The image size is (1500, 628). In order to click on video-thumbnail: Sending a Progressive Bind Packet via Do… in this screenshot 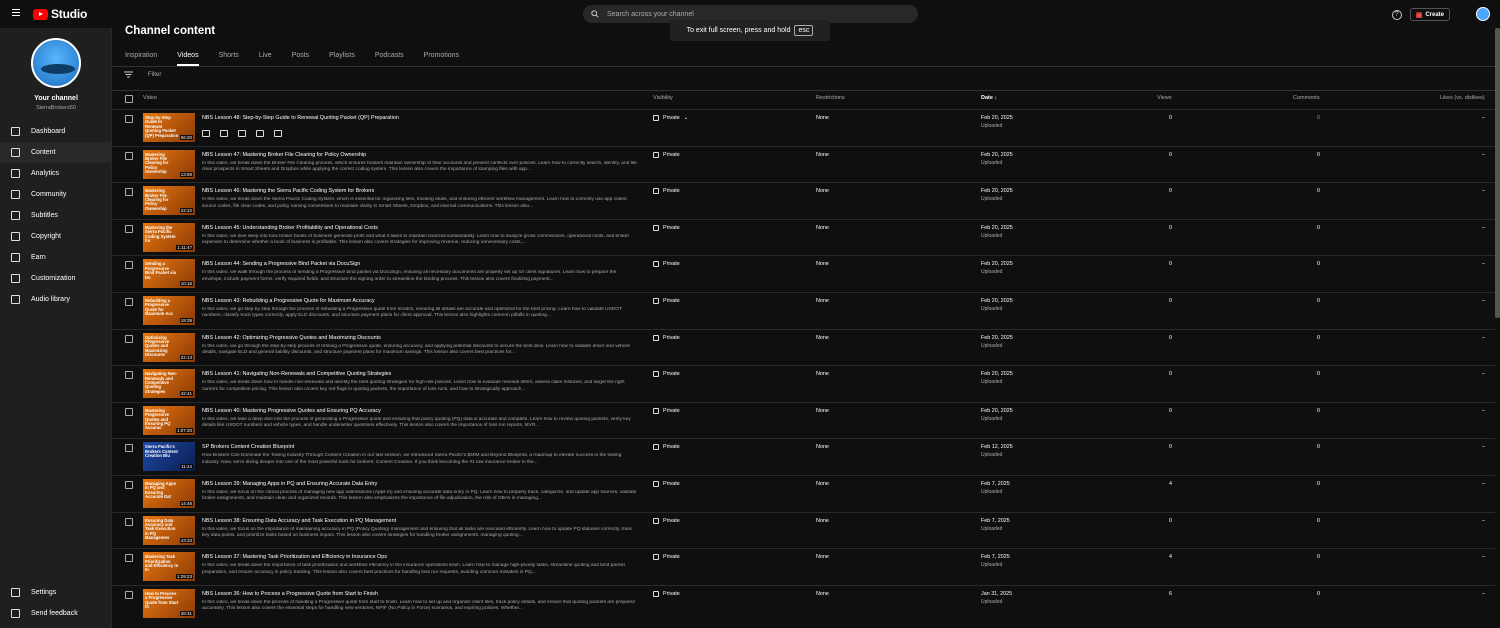, I will do `click(169, 274)`.